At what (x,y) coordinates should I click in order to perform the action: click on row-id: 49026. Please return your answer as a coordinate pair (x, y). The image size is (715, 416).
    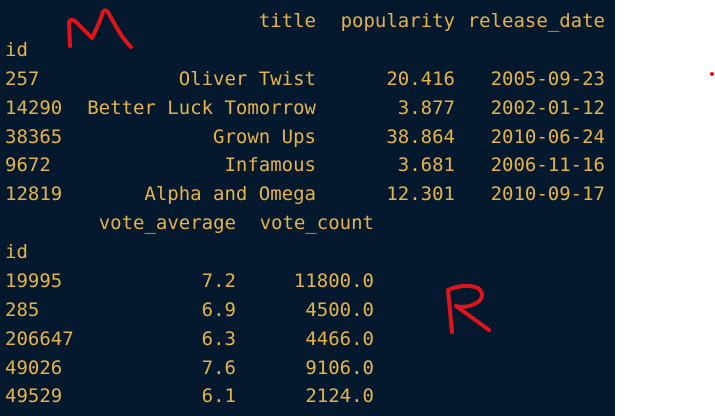
    Looking at the image, I should click on (34, 368).